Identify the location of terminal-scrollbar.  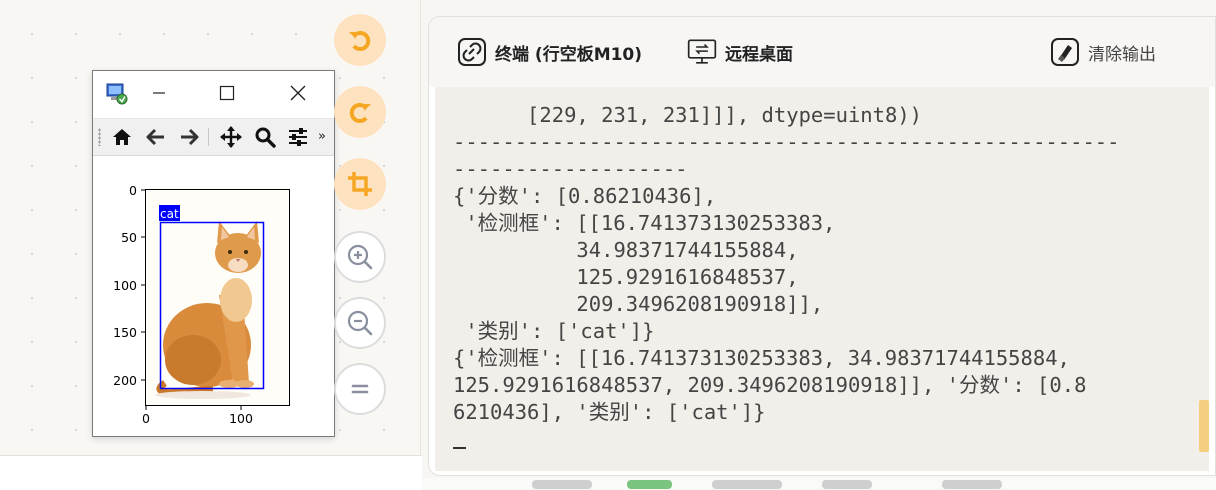
(1204, 279).